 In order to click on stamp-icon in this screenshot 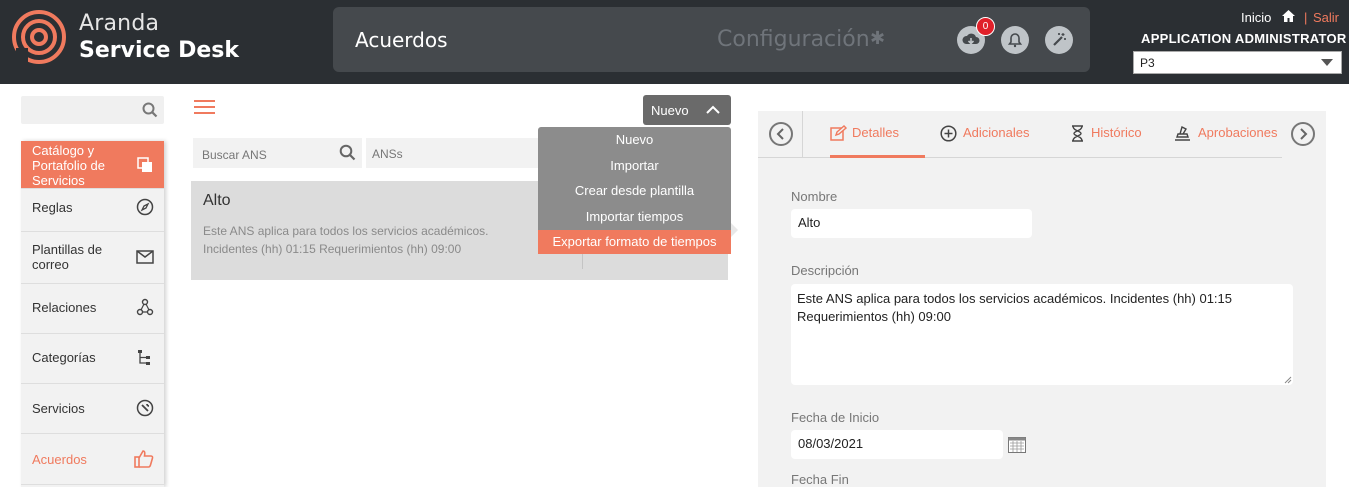, I will do `click(1182, 133)`.